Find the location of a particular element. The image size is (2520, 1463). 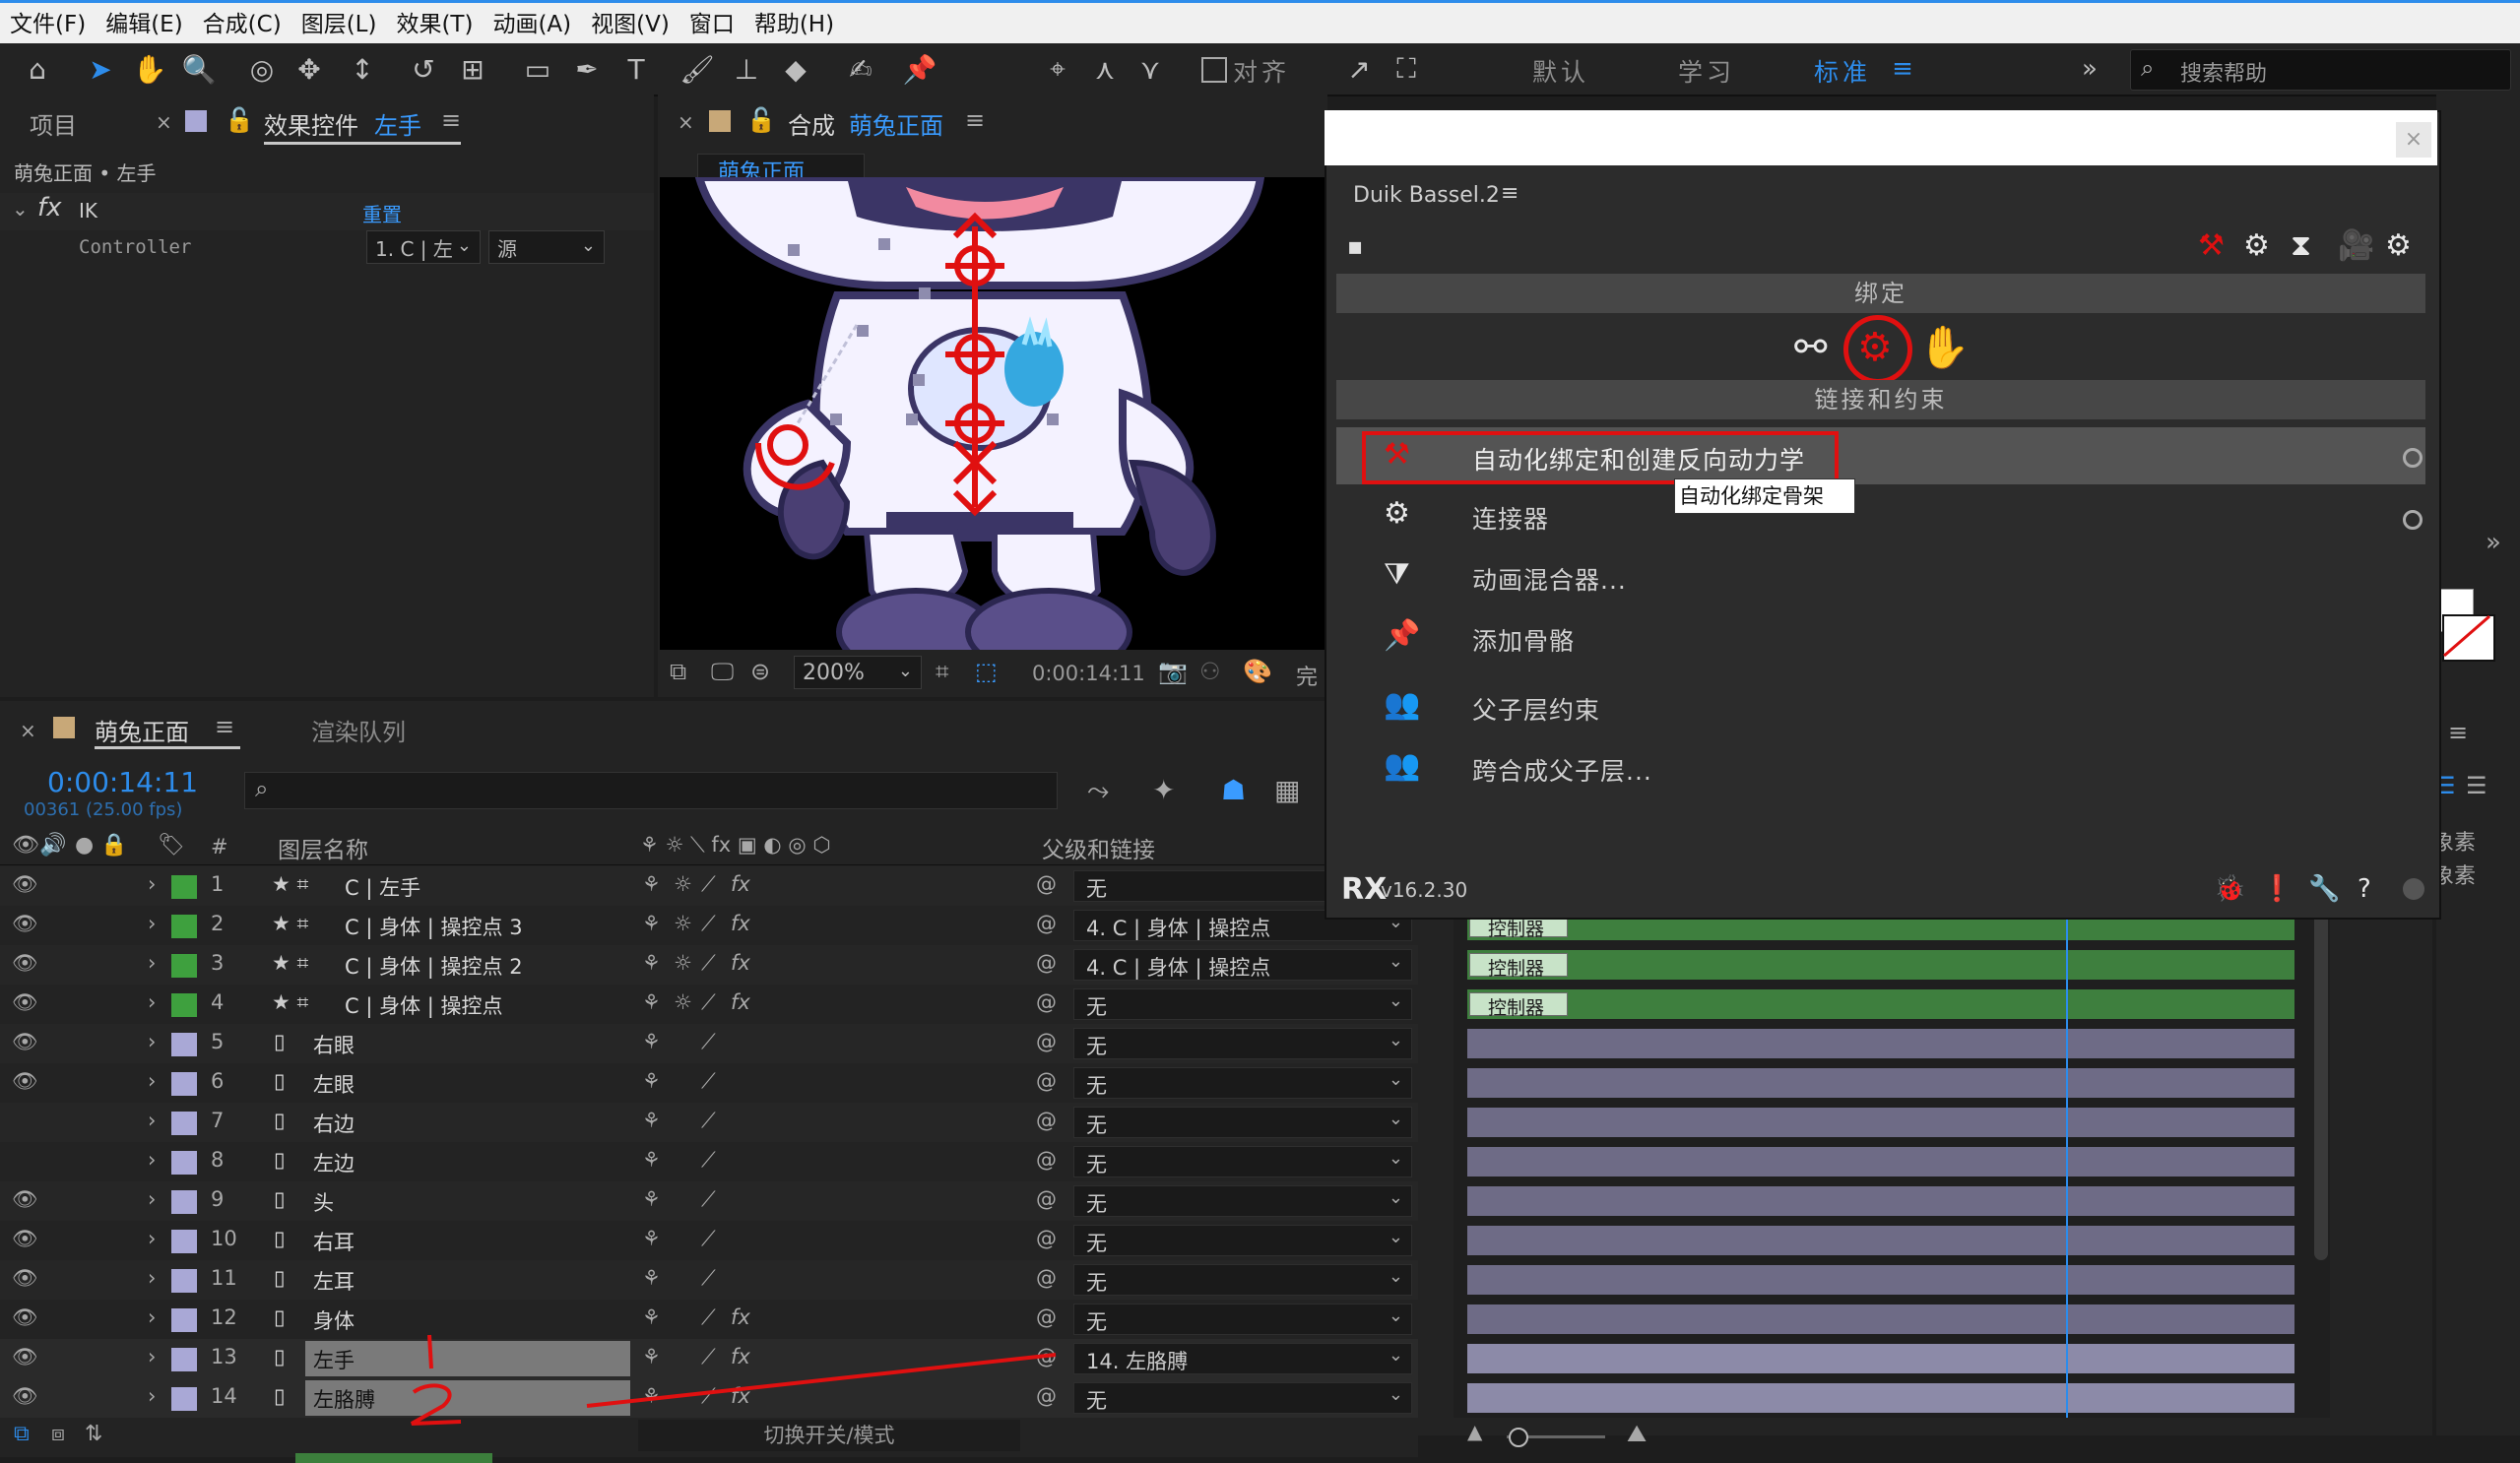

collapse-switch-icon: ☼ is located at coordinates (683, 1002).